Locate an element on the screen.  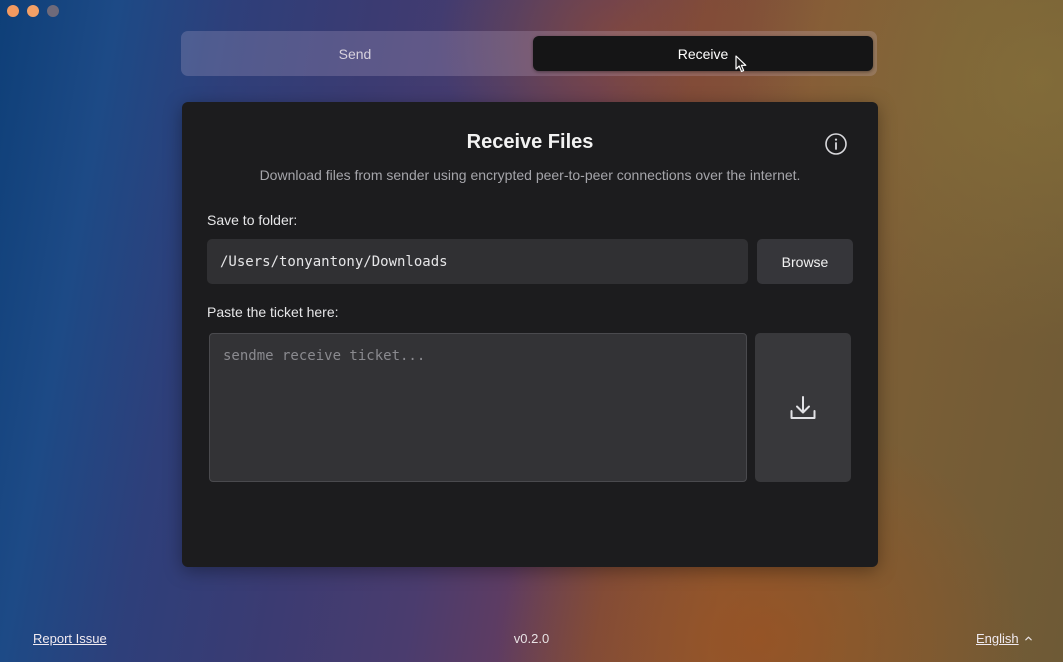
chevron-up-icon is located at coordinates (1028, 638).